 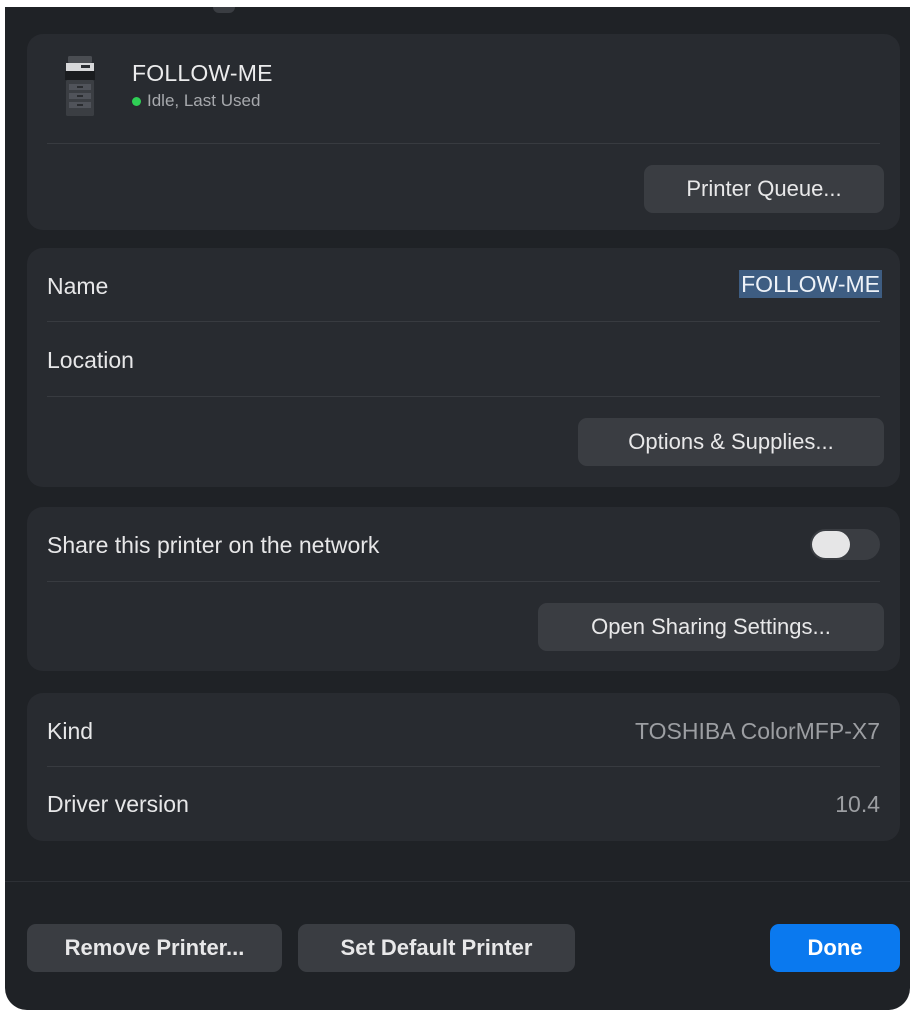 What do you see at coordinates (857, 804) in the screenshot?
I see `driver-version-value: 10.4` at bounding box center [857, 804].